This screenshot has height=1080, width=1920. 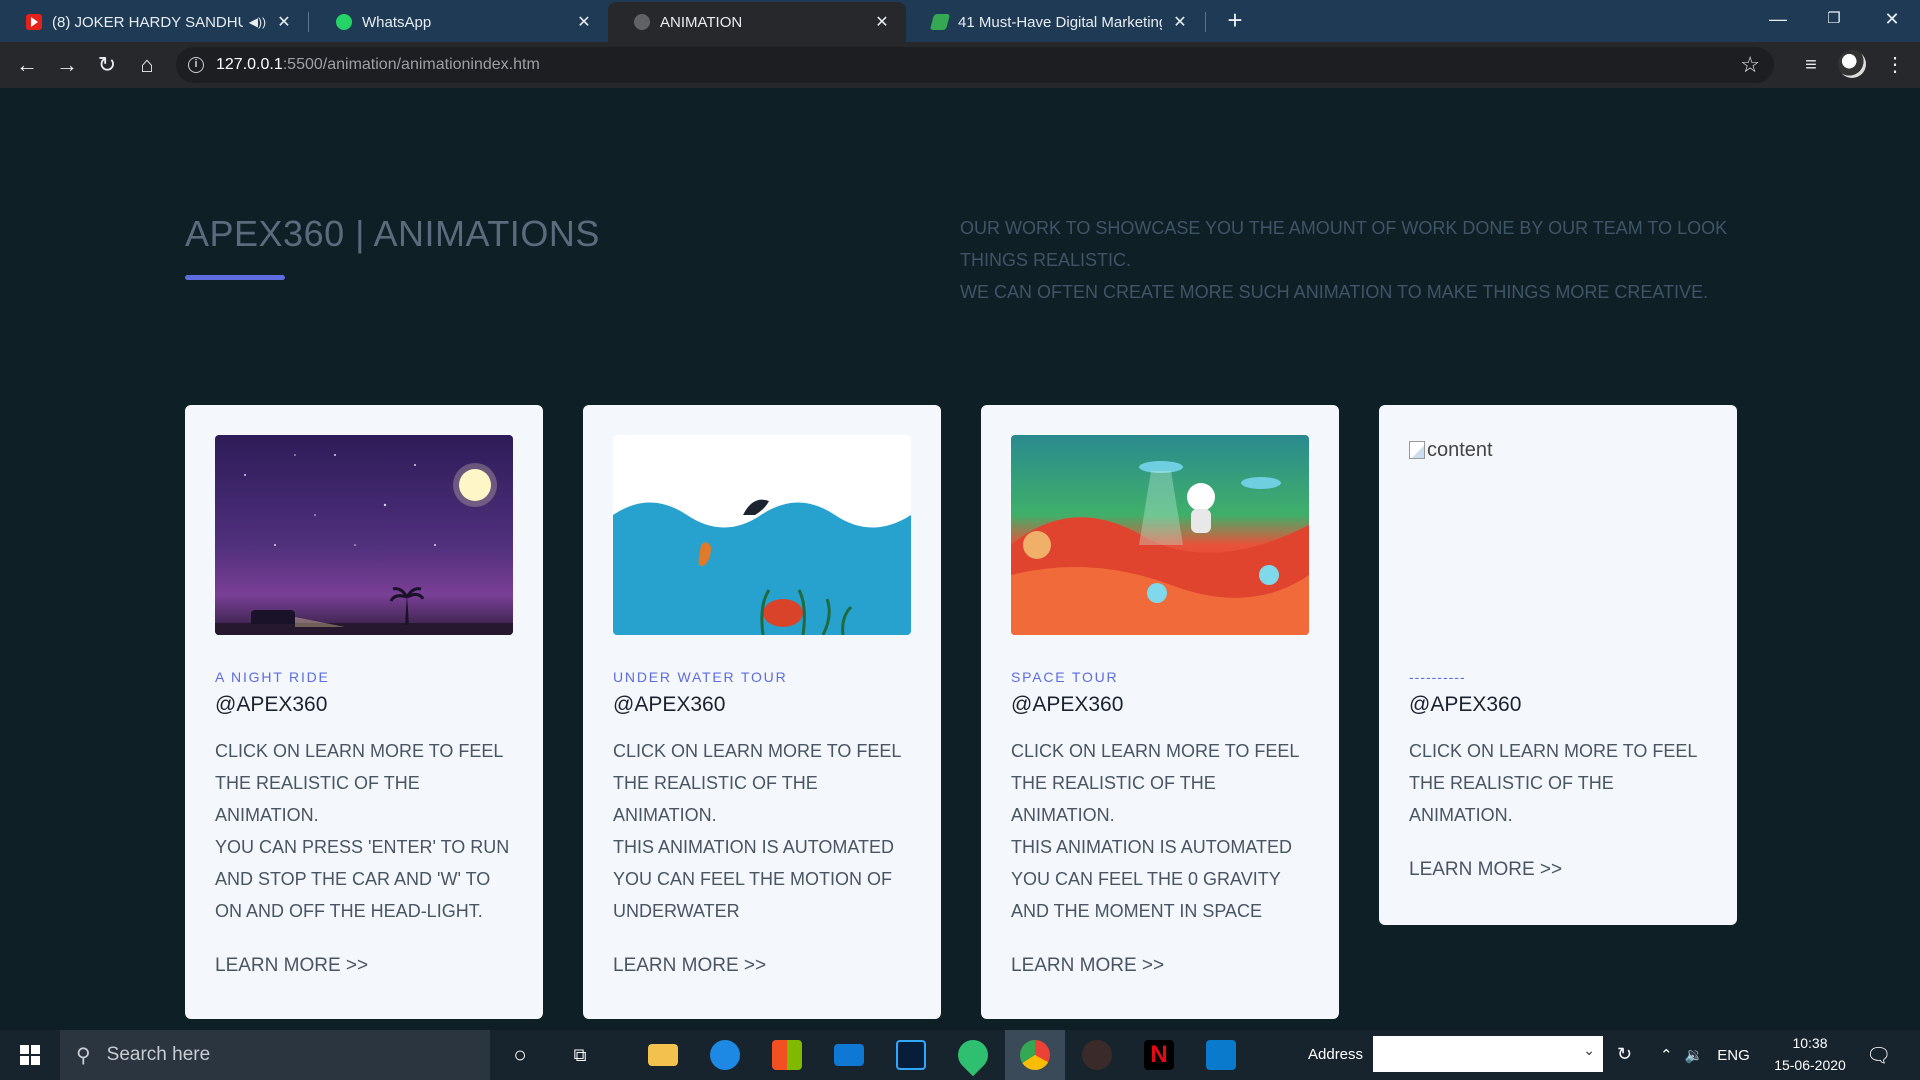 What do you see at coordinates (1892, 21) in the screenshot?
I see `window-close-button: ✕` at bounding box center [1892, 21].